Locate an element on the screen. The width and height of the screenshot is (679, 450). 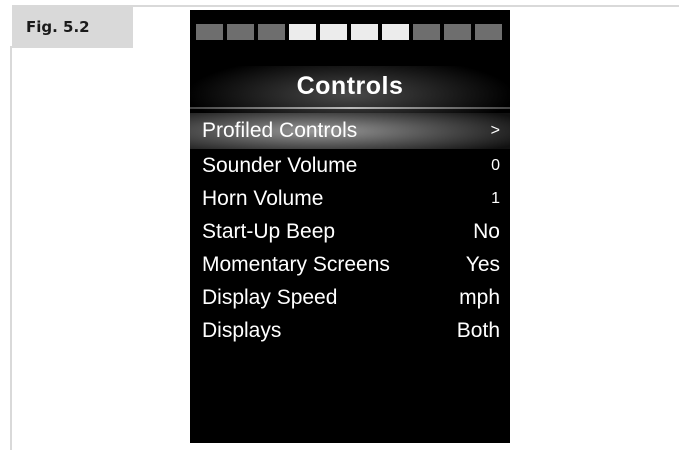
menu-item-value: 0 is located at coordinates (495, 165).